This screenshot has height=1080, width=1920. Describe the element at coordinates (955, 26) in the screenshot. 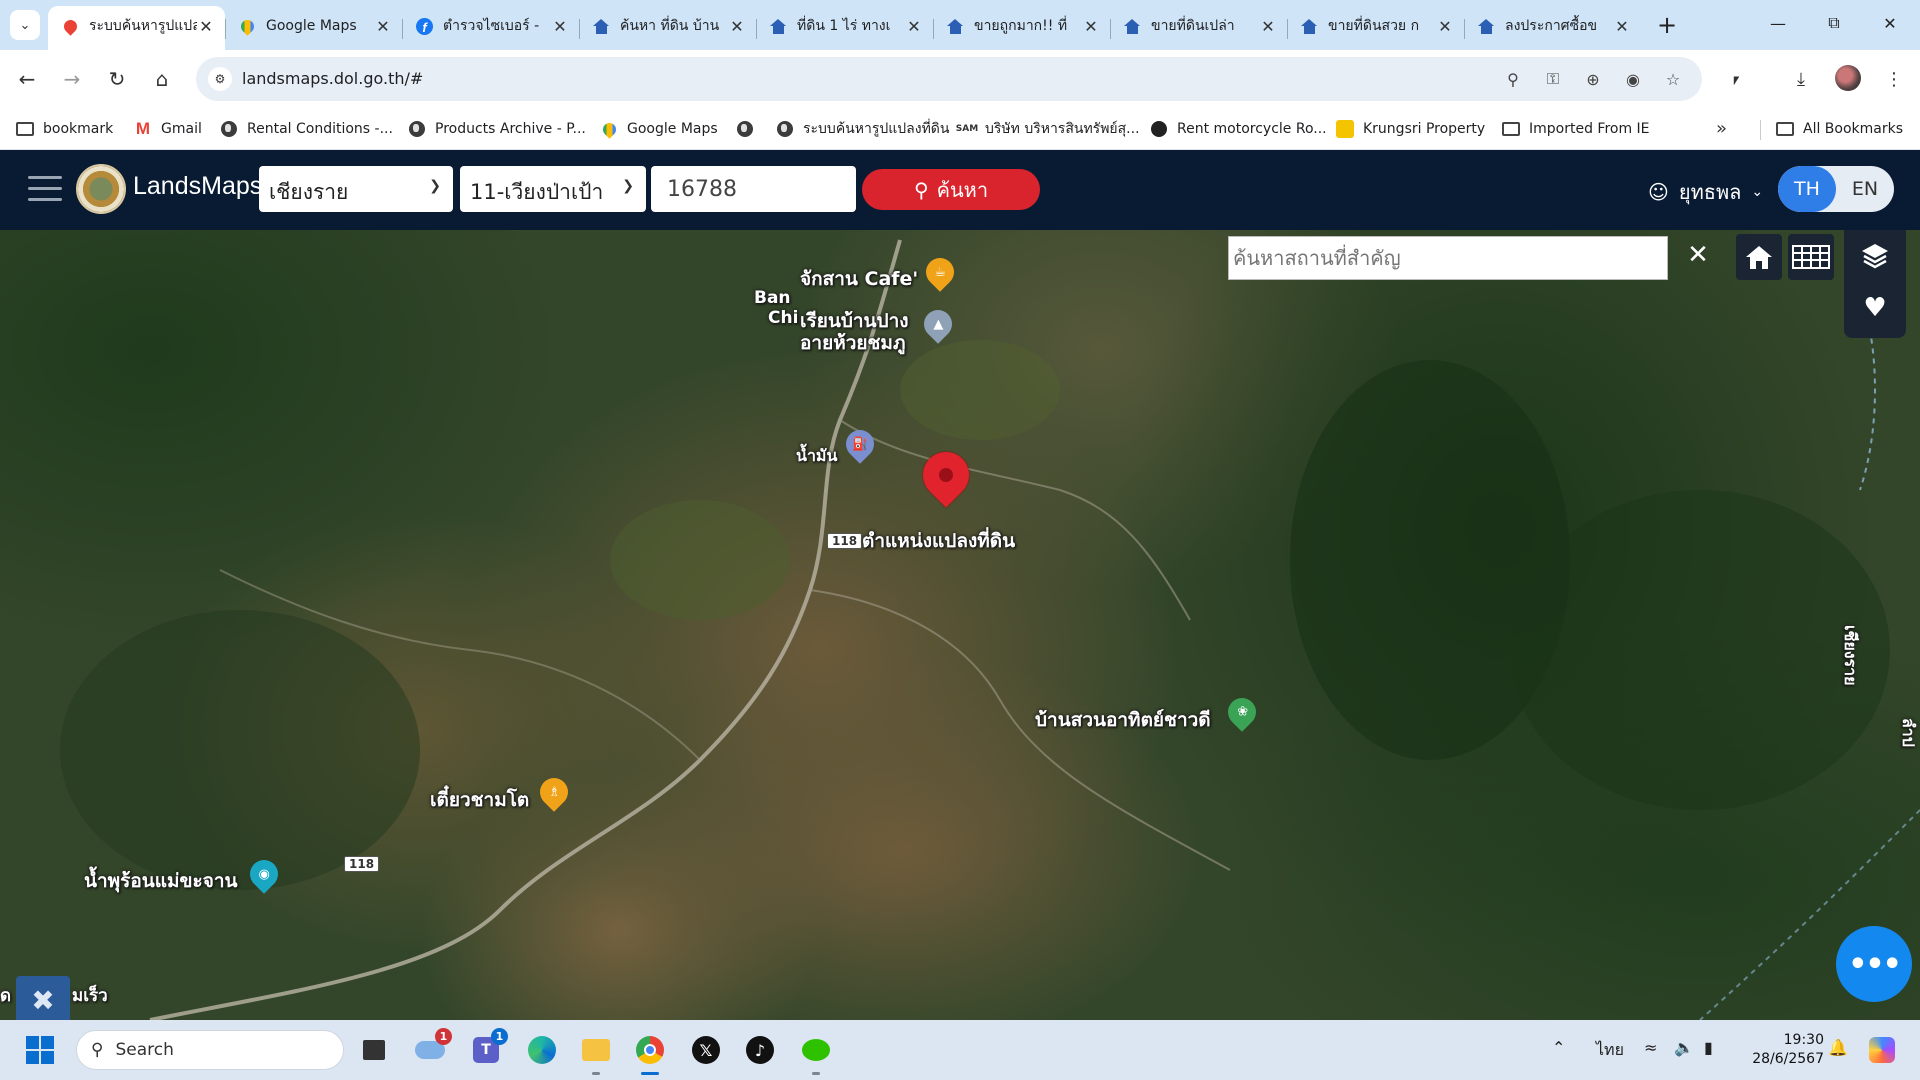

I see `house-icon` at that location.